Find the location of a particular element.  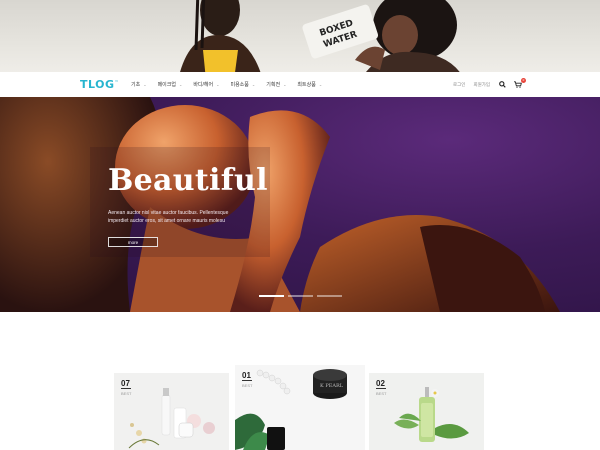

logo-text: TLOG is located at coordinates (97, 84).